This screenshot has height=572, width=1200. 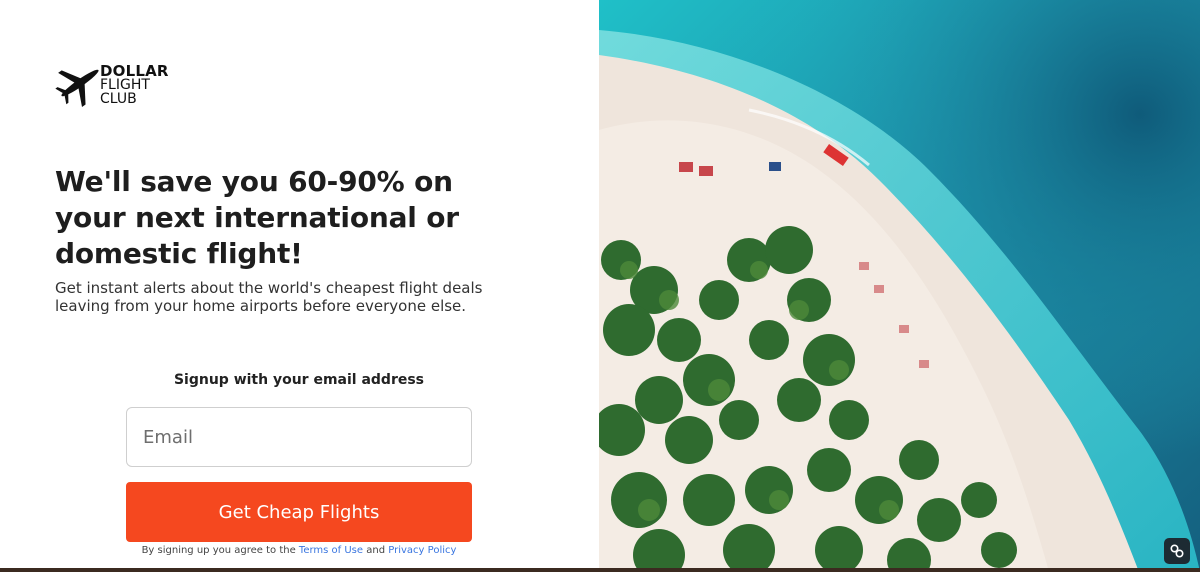 I want to click on signup-label: Signup with your email address, so click(x=299, y=380).